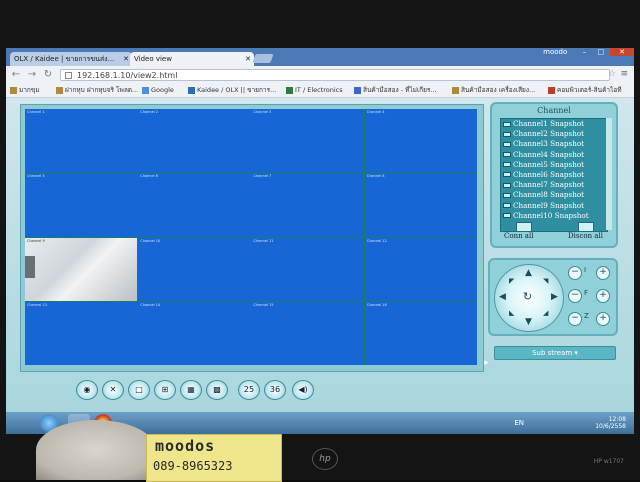  What do you see at coordinates (554, 195) in the screenshot?
I see `channel-item: Channel8 Snapshot` at bounding box center [554, 195].